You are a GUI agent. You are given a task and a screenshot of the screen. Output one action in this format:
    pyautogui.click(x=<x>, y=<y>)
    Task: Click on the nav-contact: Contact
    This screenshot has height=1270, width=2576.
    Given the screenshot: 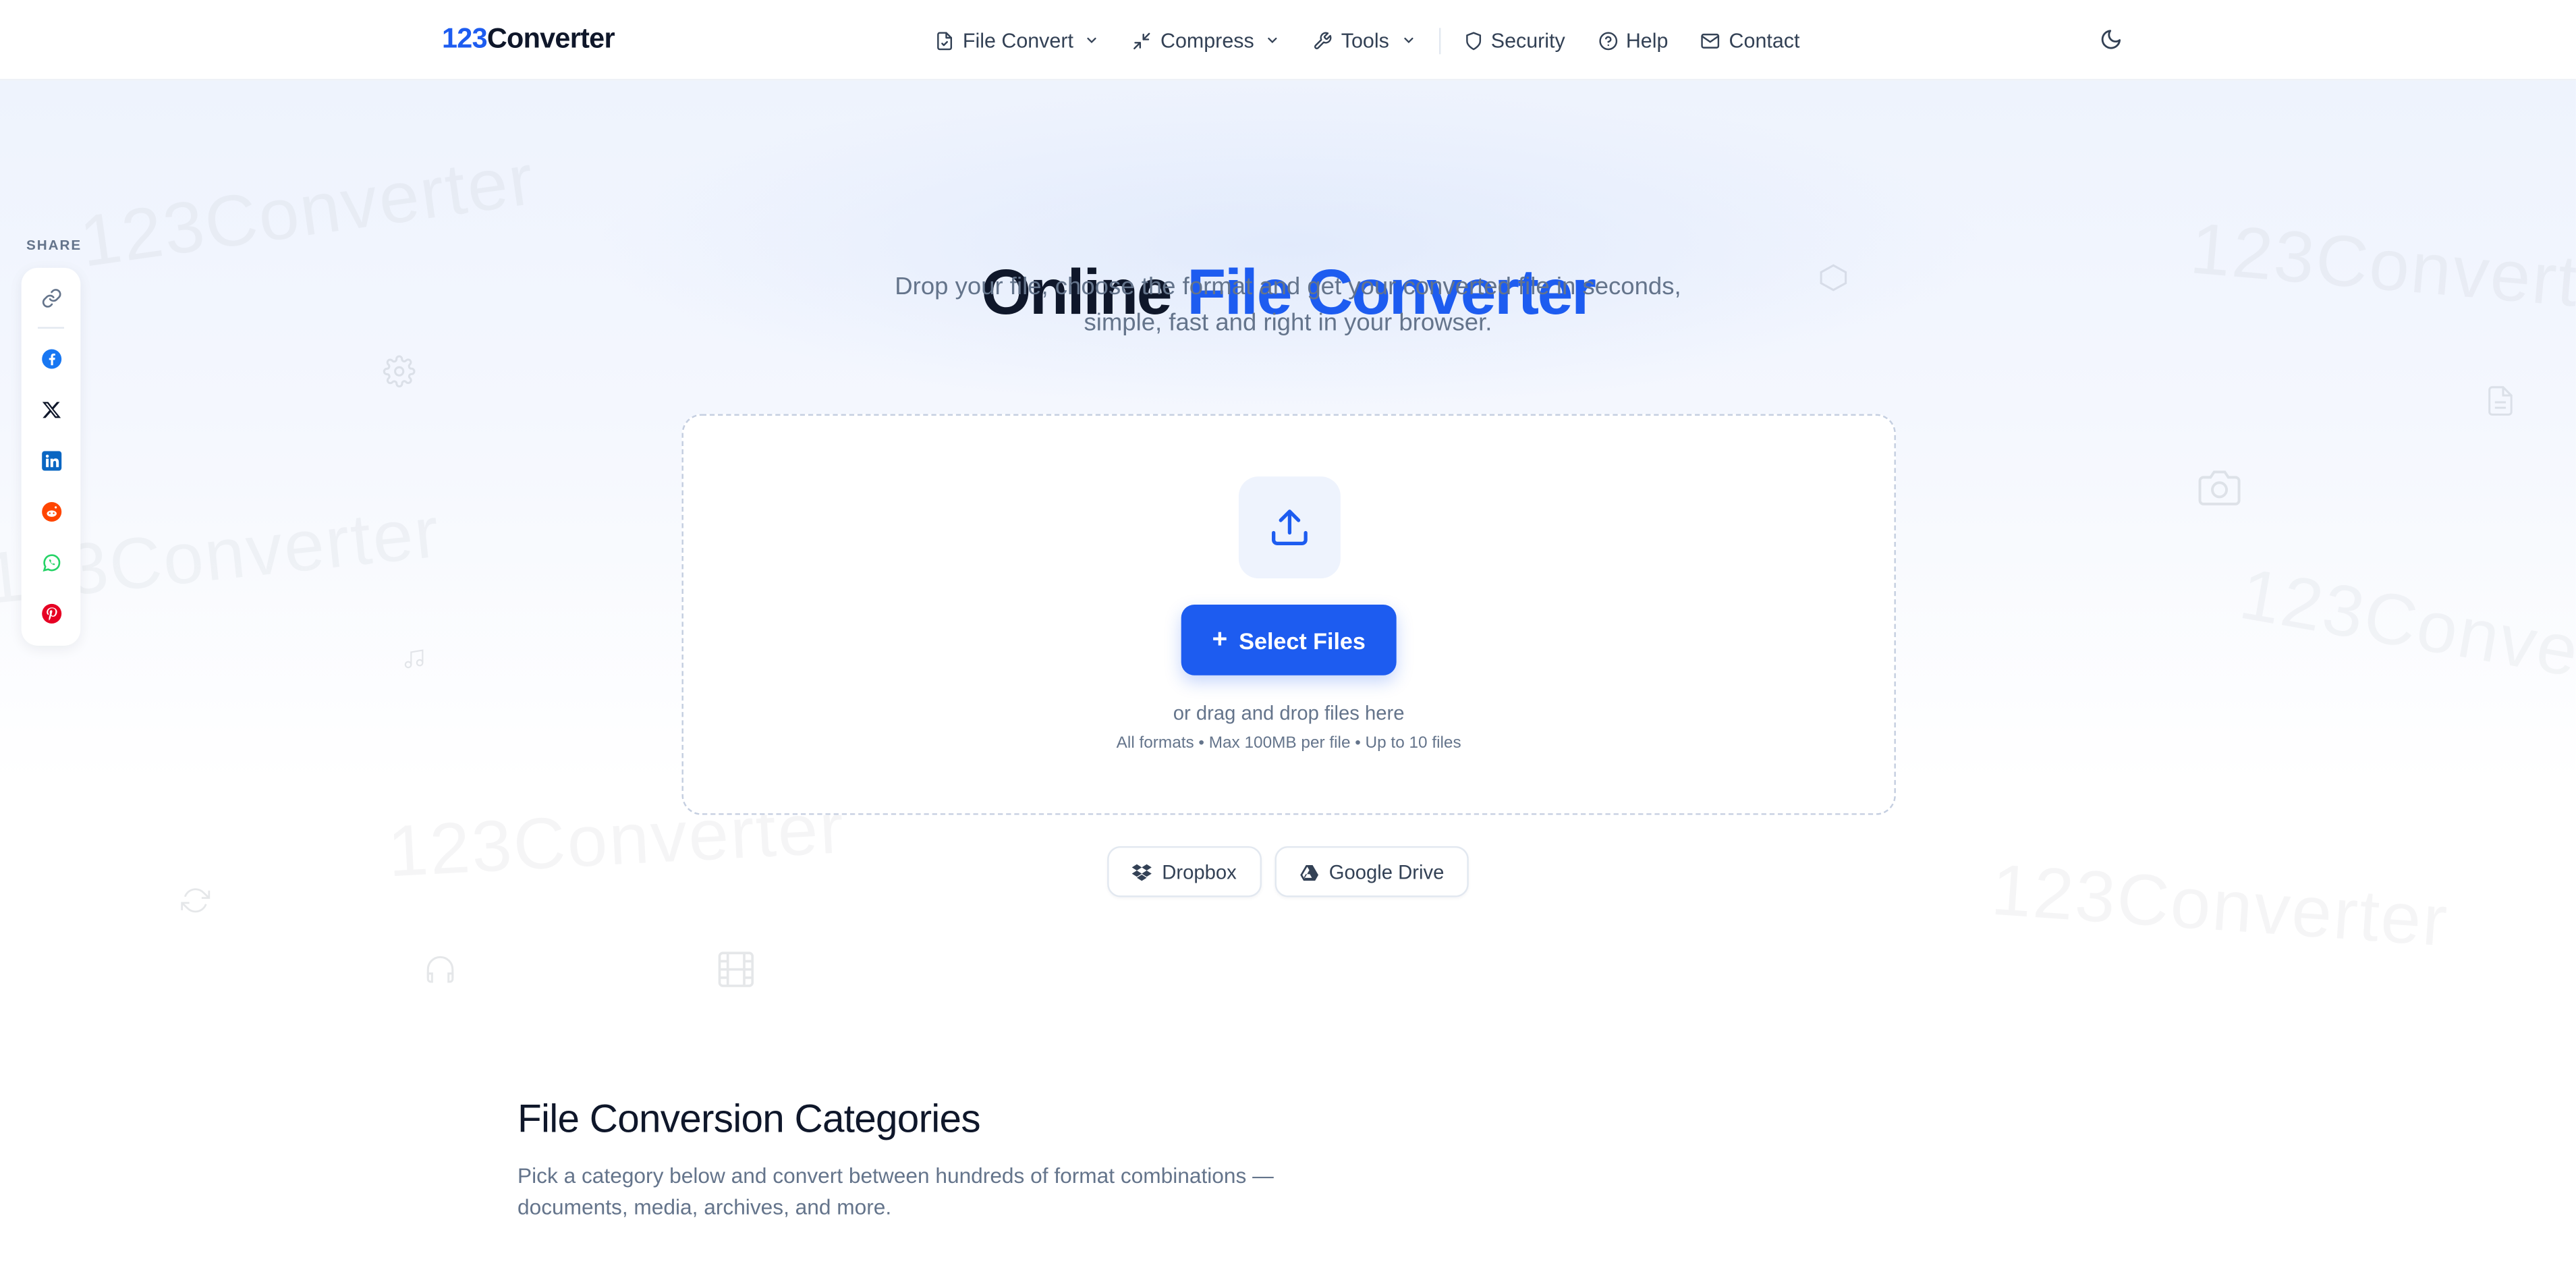 What is the action you would take?
    pyautogui.click(x=1750, y=40)
    